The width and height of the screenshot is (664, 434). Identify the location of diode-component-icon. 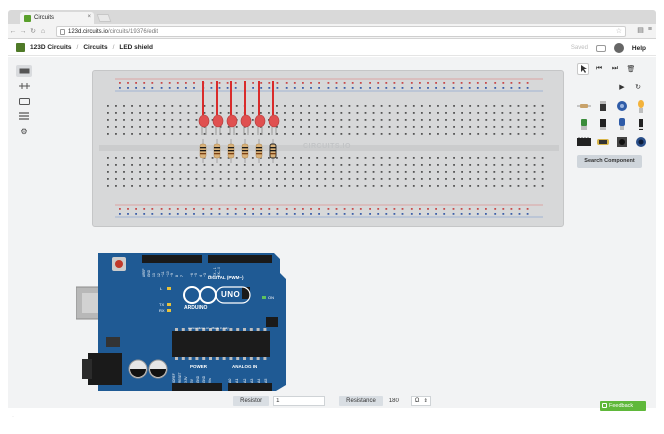
(641, 124).